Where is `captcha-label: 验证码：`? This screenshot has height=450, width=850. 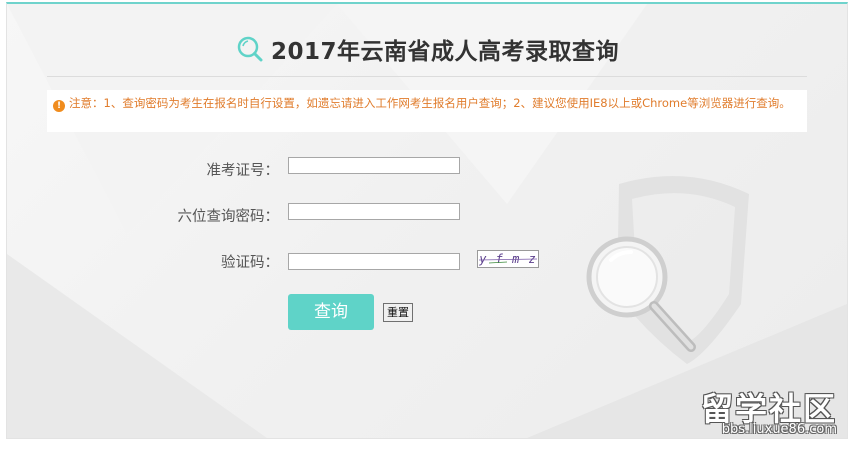
captcha-label: 验证码： is located at coordinates (250, 263).